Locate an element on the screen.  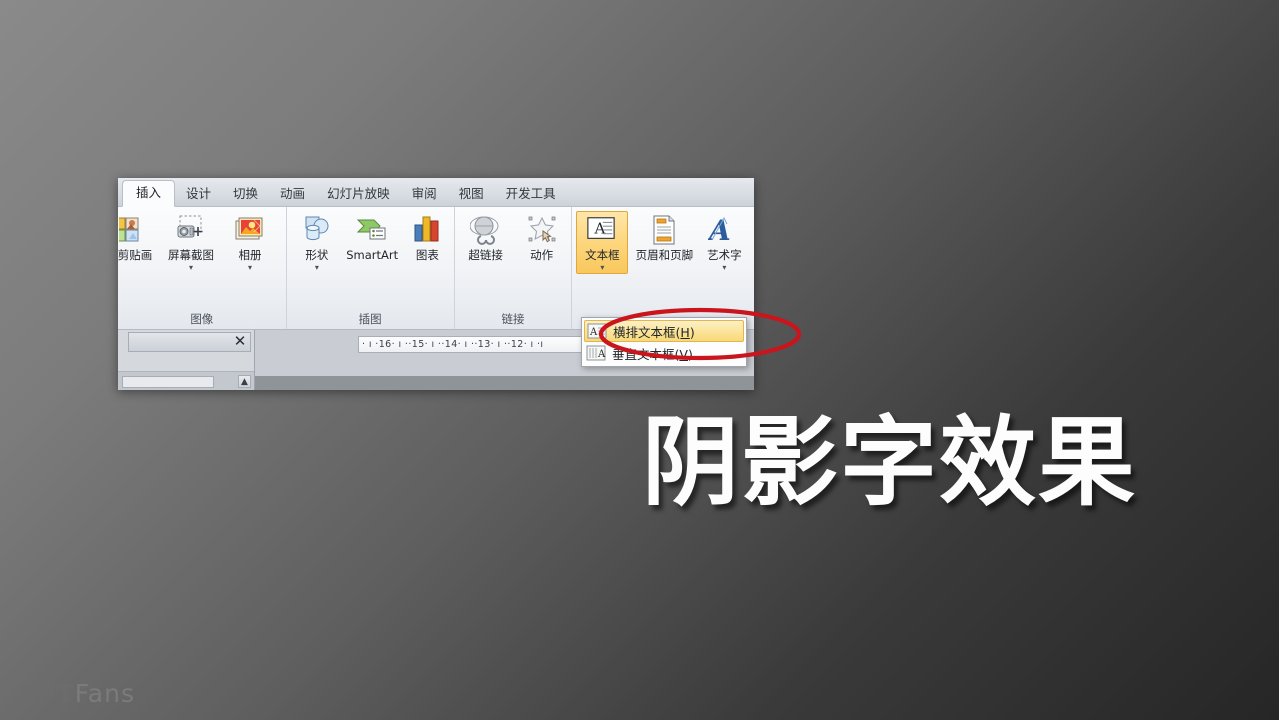
tab-label: 审阅 is located at coordinates (424, 193).